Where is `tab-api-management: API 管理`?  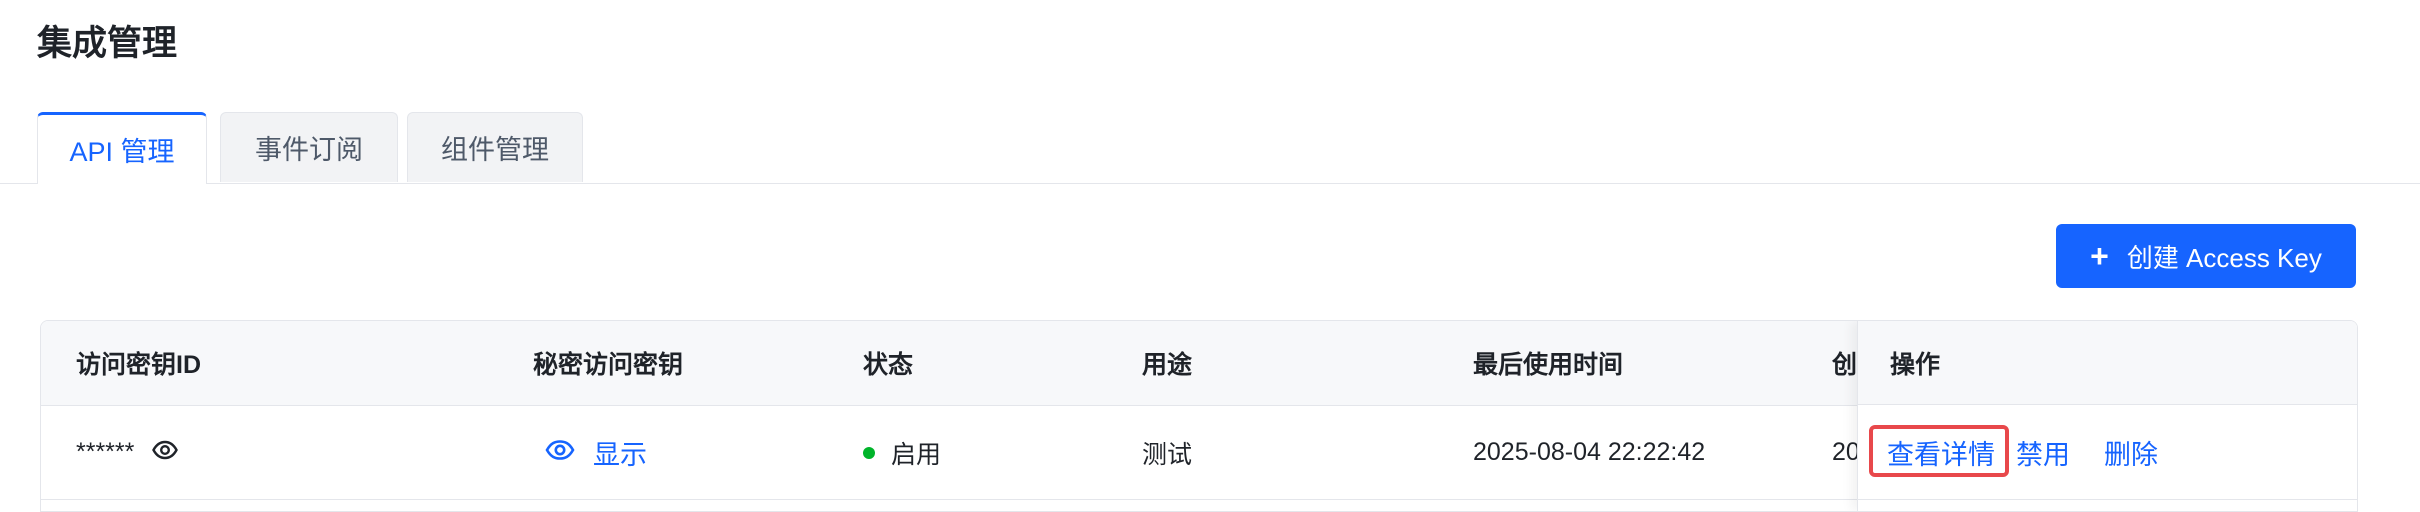
tab-api-management: API 管理 is located at coordinates (122, 148).